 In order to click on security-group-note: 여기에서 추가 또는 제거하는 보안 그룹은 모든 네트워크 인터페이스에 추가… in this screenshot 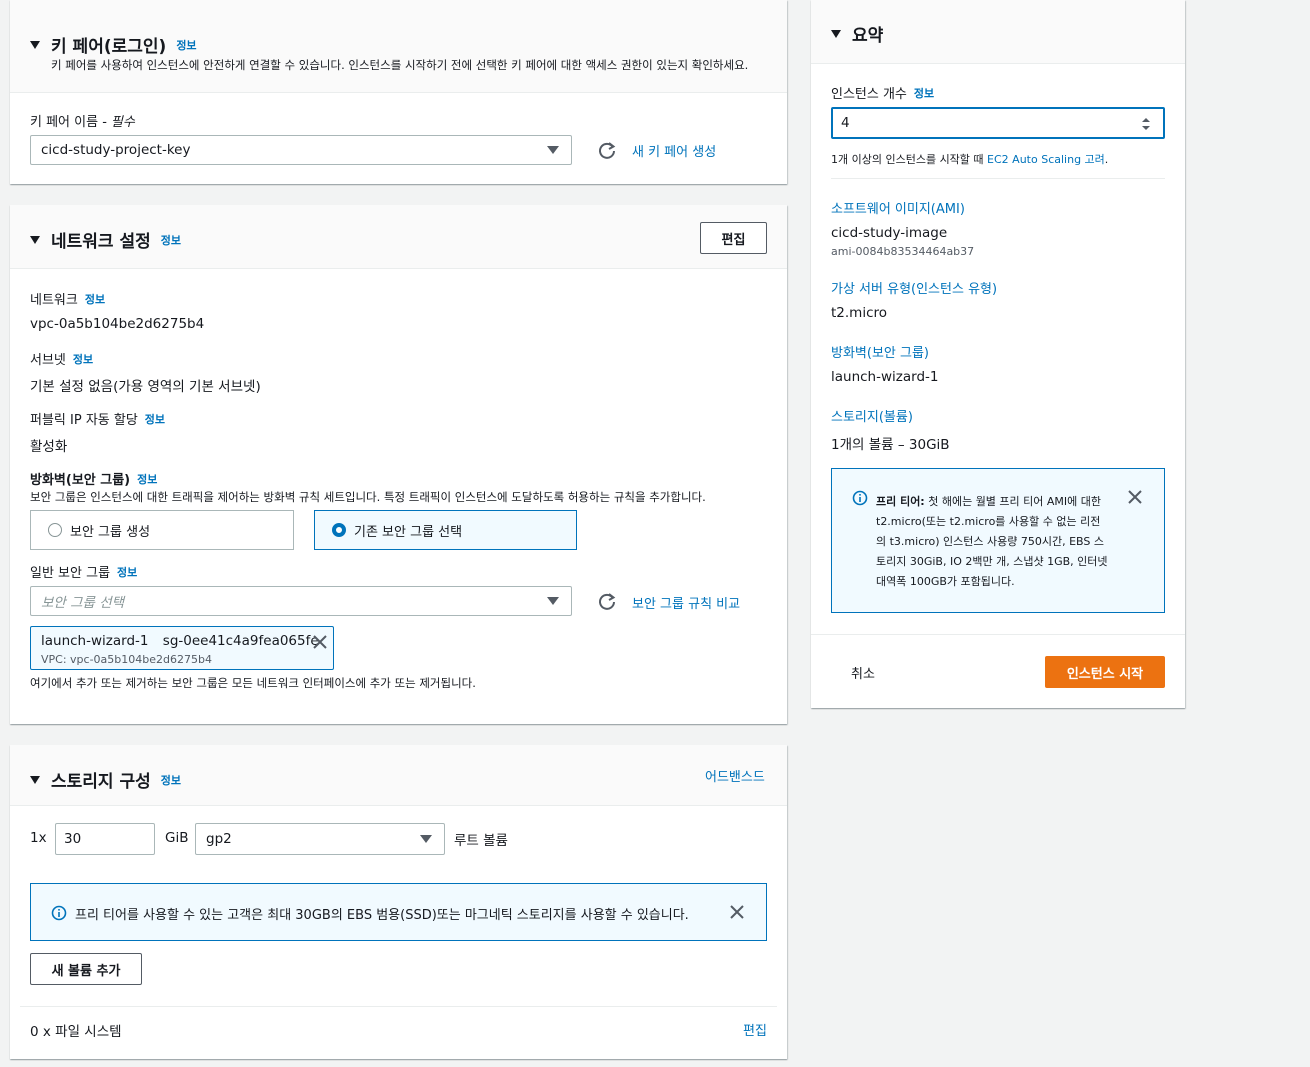, I will do `click(253, 683)`.